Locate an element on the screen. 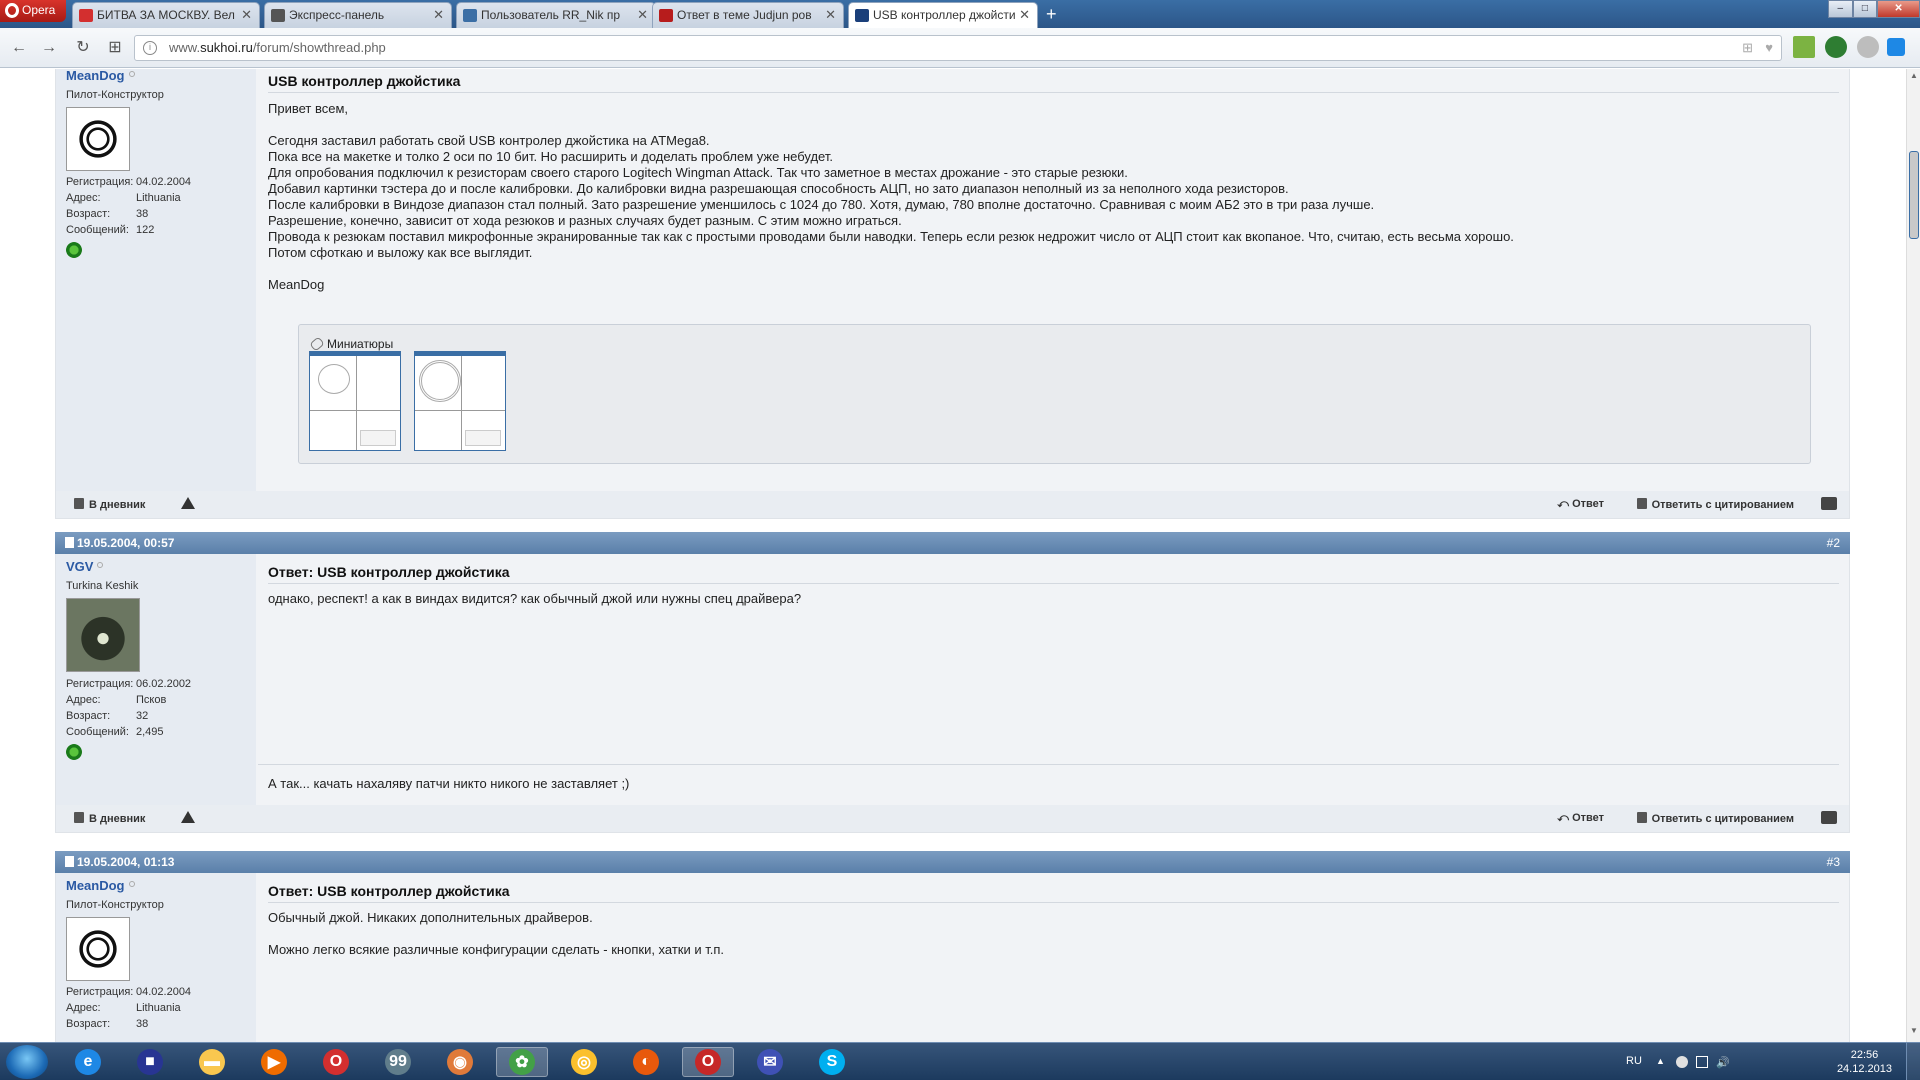  taskbar-app: ✿ is located at coordinates (522, 1062).